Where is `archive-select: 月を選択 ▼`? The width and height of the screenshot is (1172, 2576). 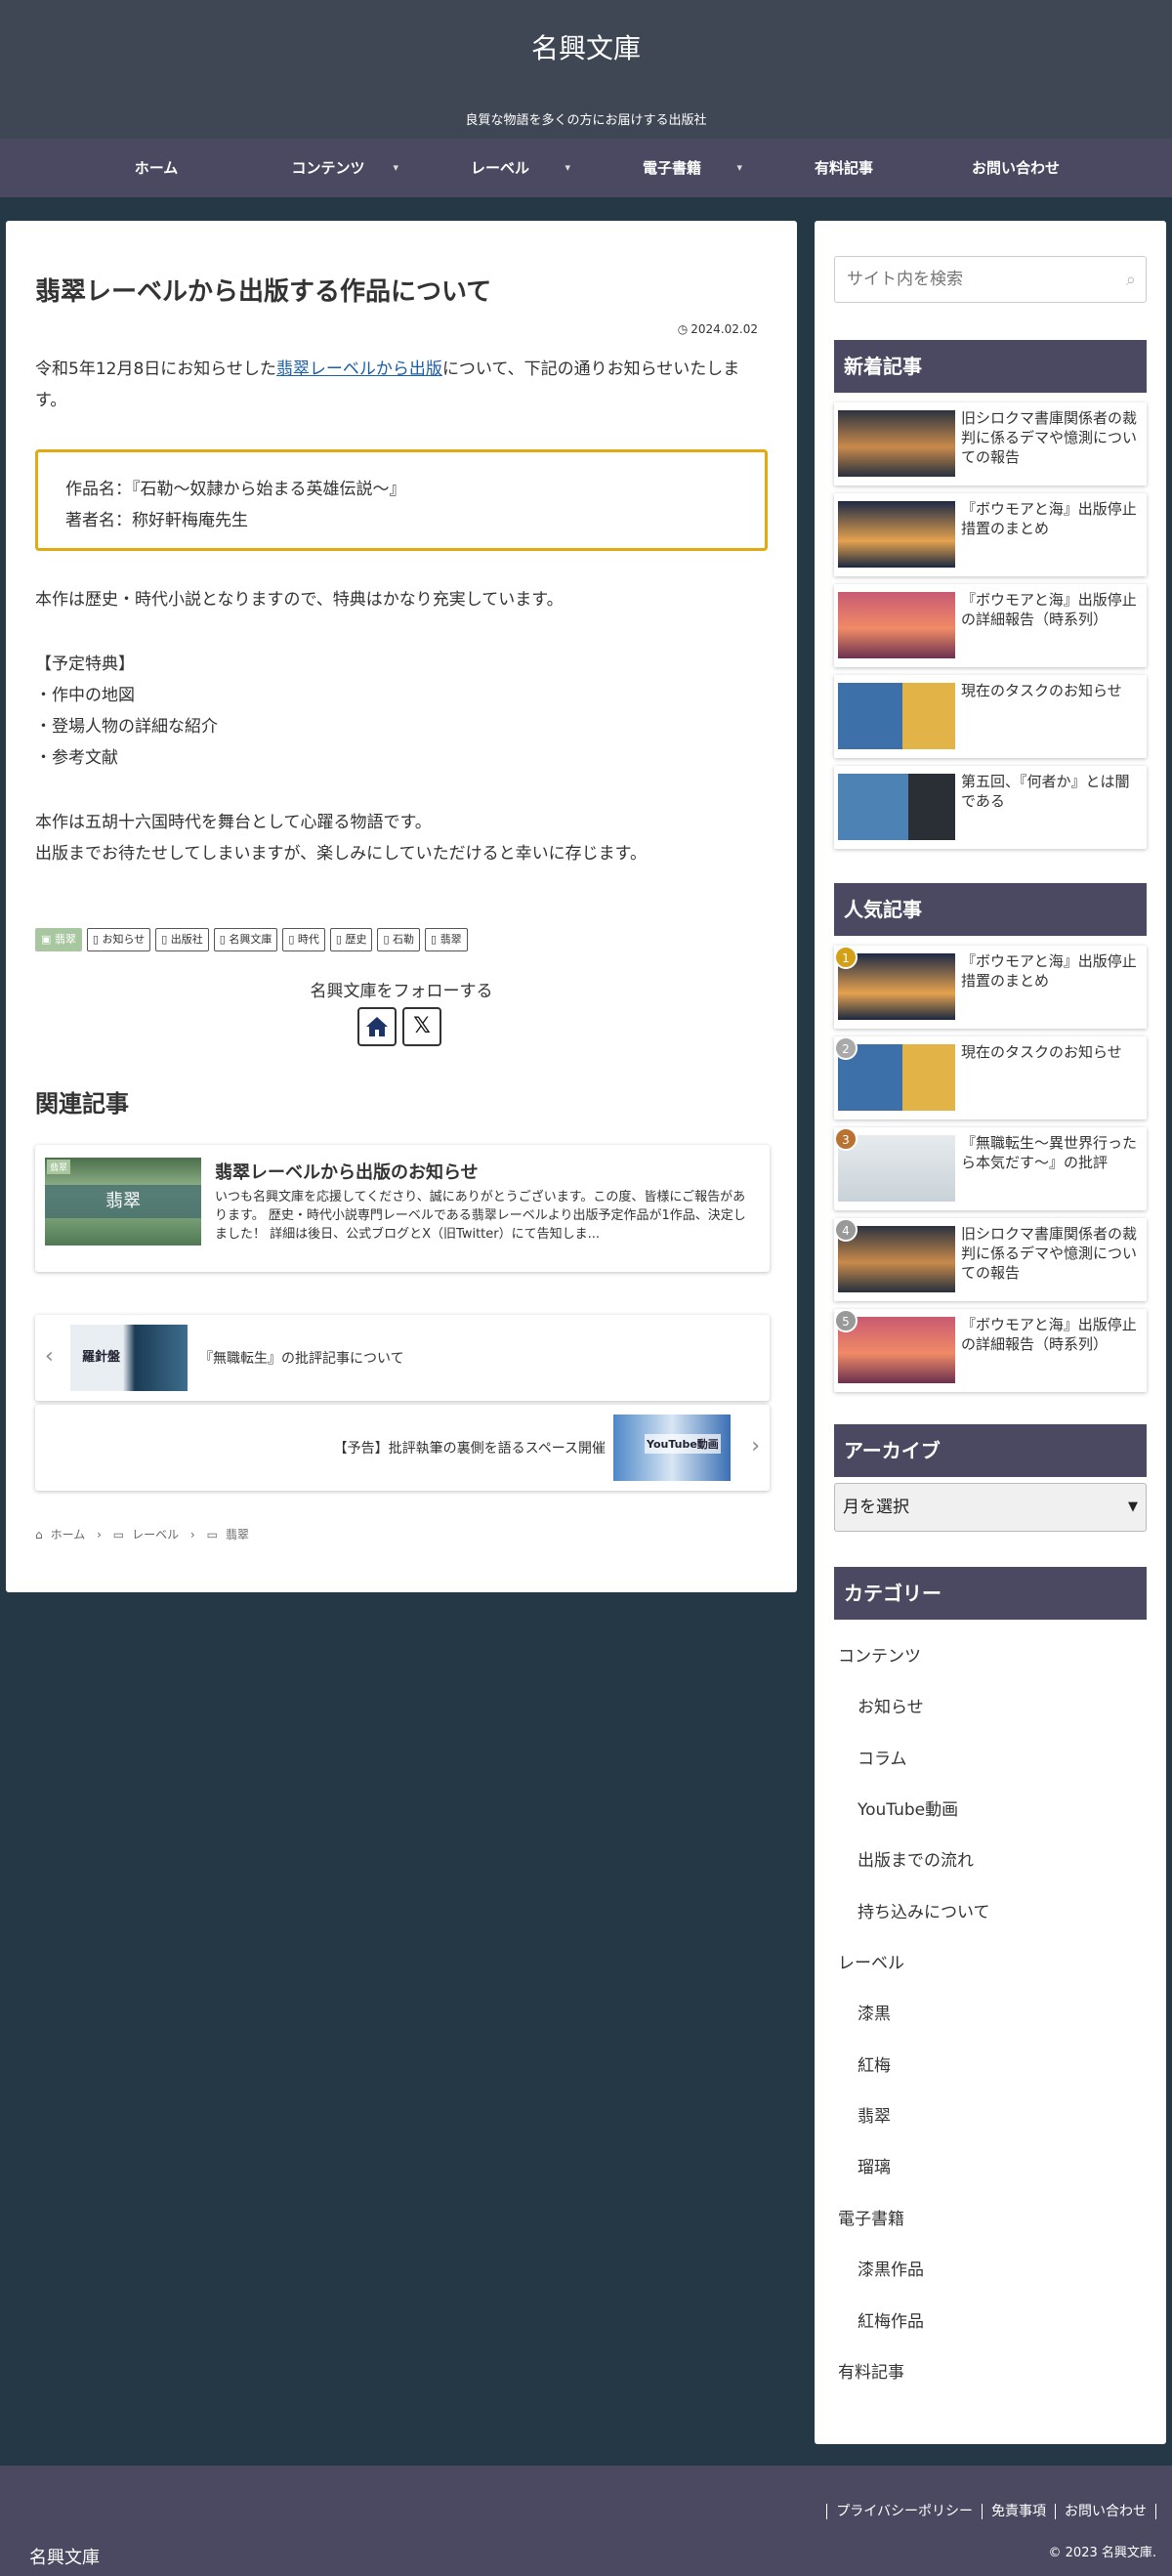
archive-select: 月を選択 ▼ is located at coordinates (990, 1507).